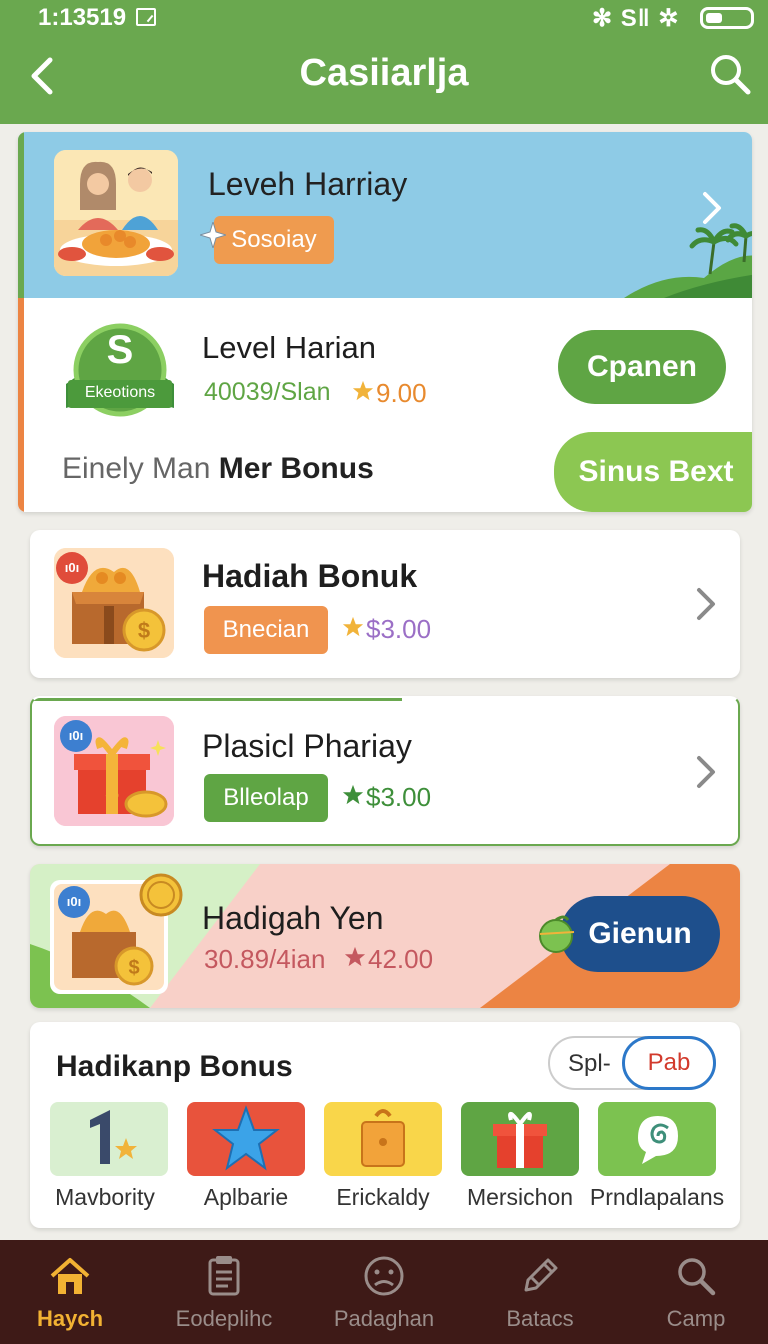 This screenshot has width=768, height=1344. Describe the element at coordinates (266, 798) in the screenshot. I see `offer-tag: Blleolap` at that location.